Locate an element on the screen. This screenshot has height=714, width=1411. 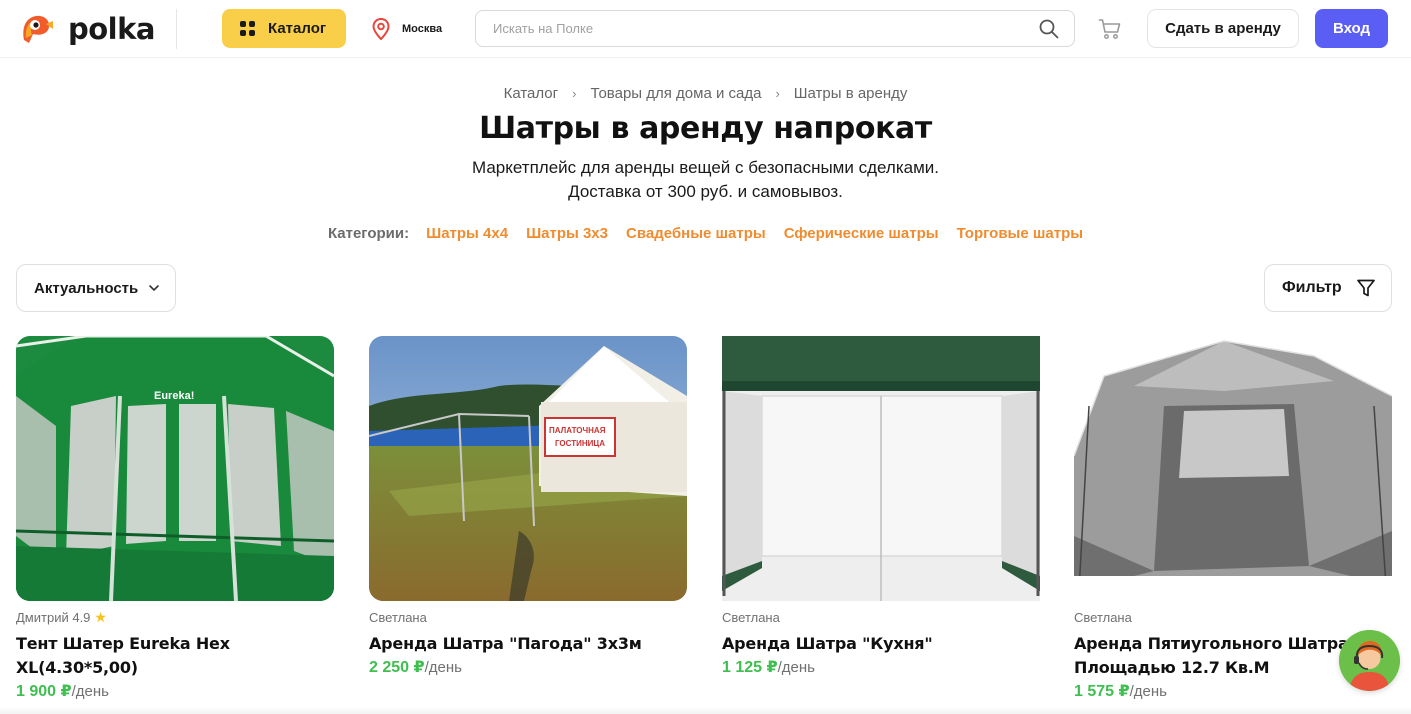
header-divider is located at coordinates (176, 29).